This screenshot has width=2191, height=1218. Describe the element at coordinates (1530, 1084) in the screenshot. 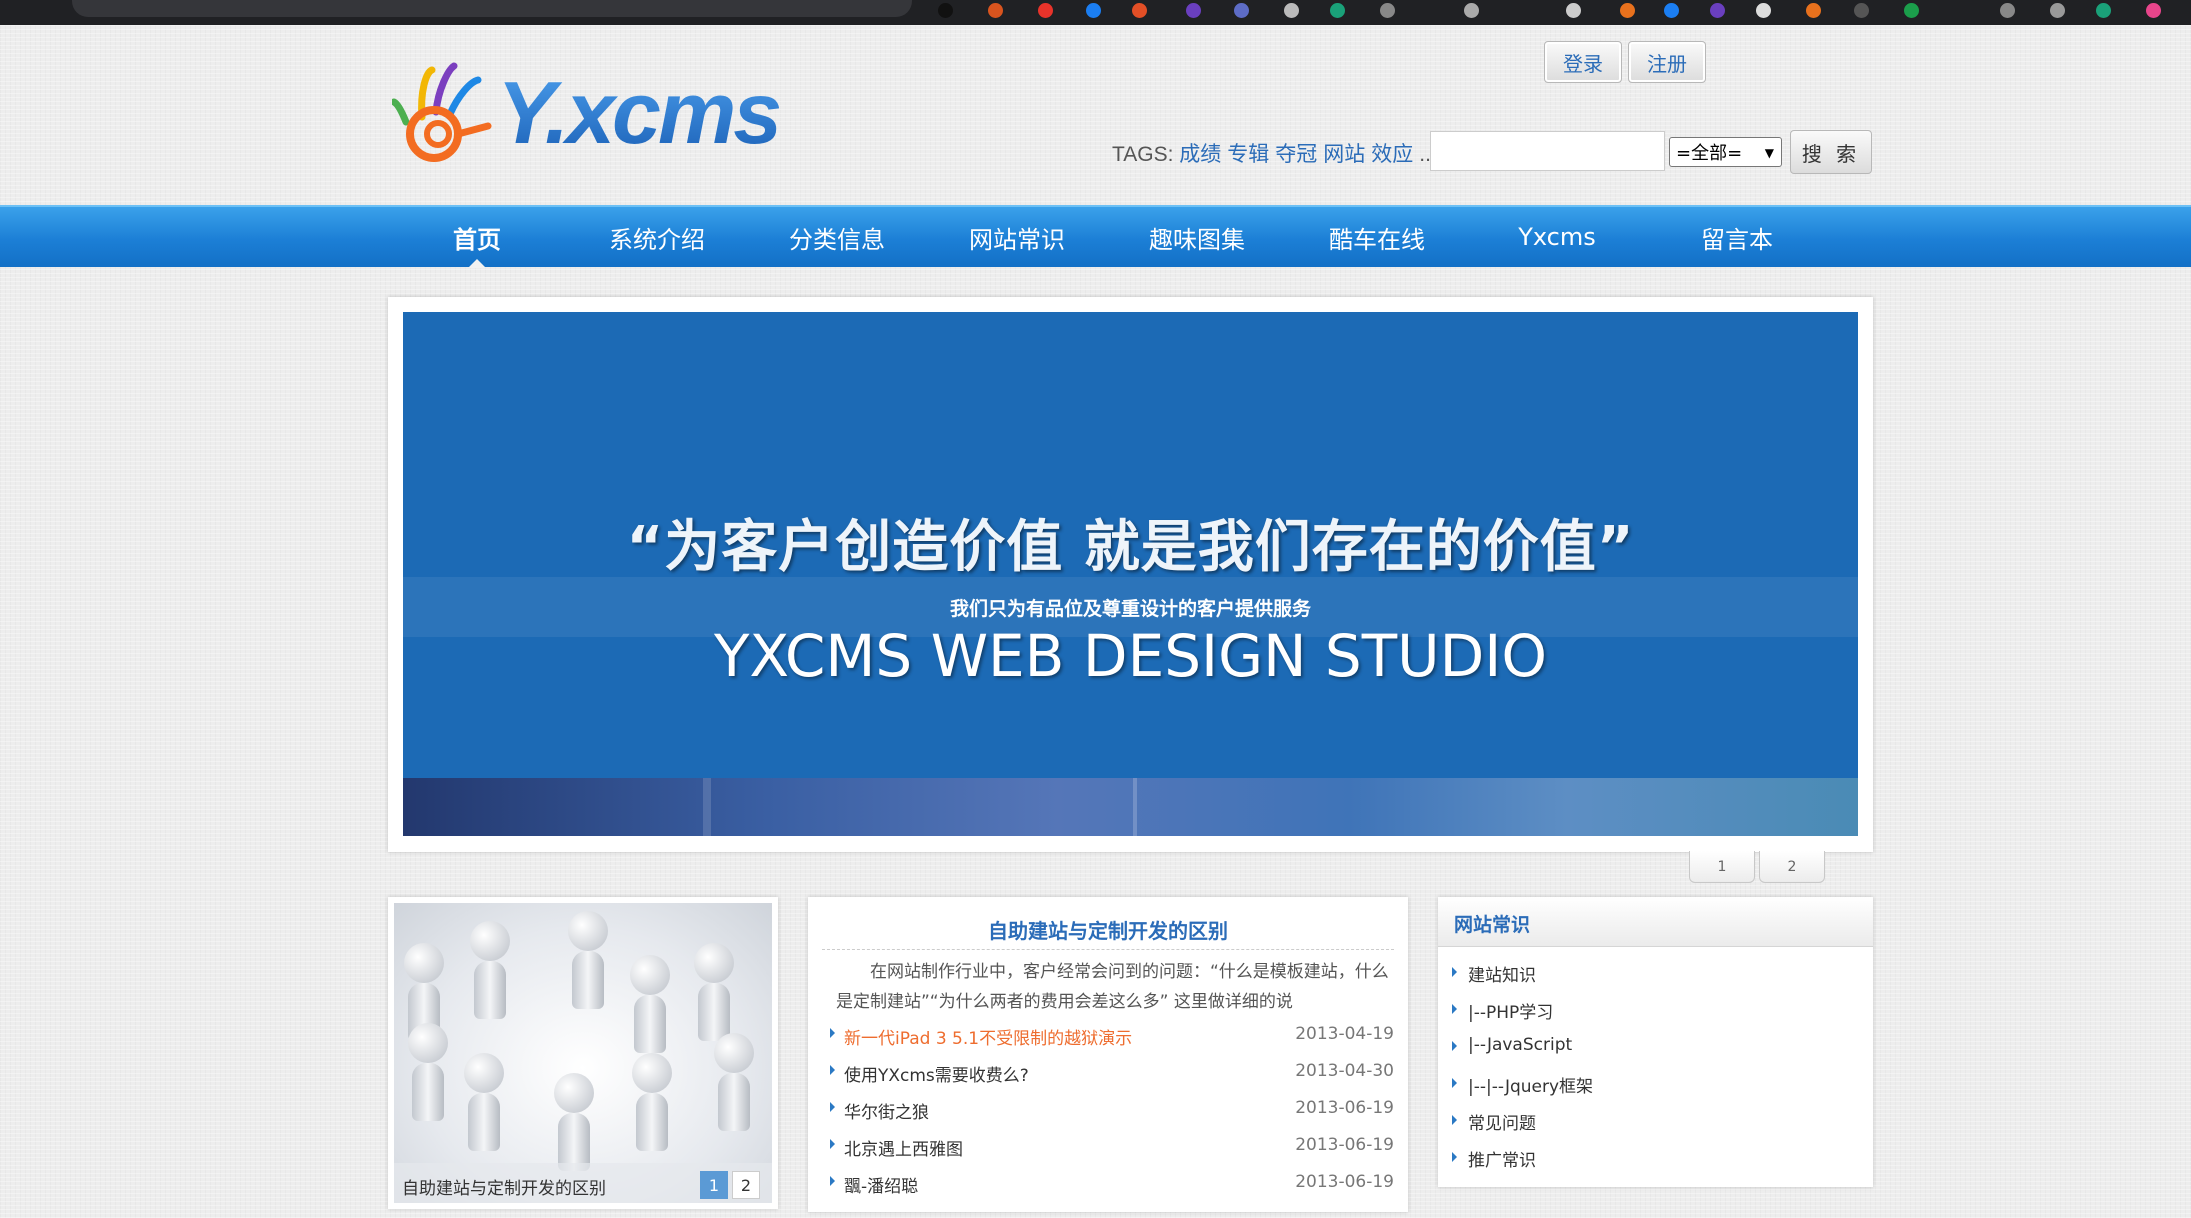

I see `sidebar-item-label: |--|--Jquery框架` at that location.